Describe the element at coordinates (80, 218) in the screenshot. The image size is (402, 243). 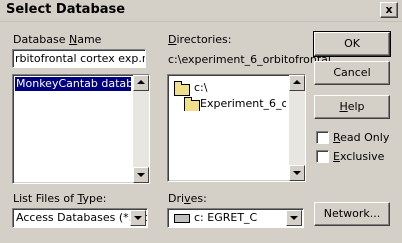
I see `file-type-select: Access Databases (*.mc` at that location.